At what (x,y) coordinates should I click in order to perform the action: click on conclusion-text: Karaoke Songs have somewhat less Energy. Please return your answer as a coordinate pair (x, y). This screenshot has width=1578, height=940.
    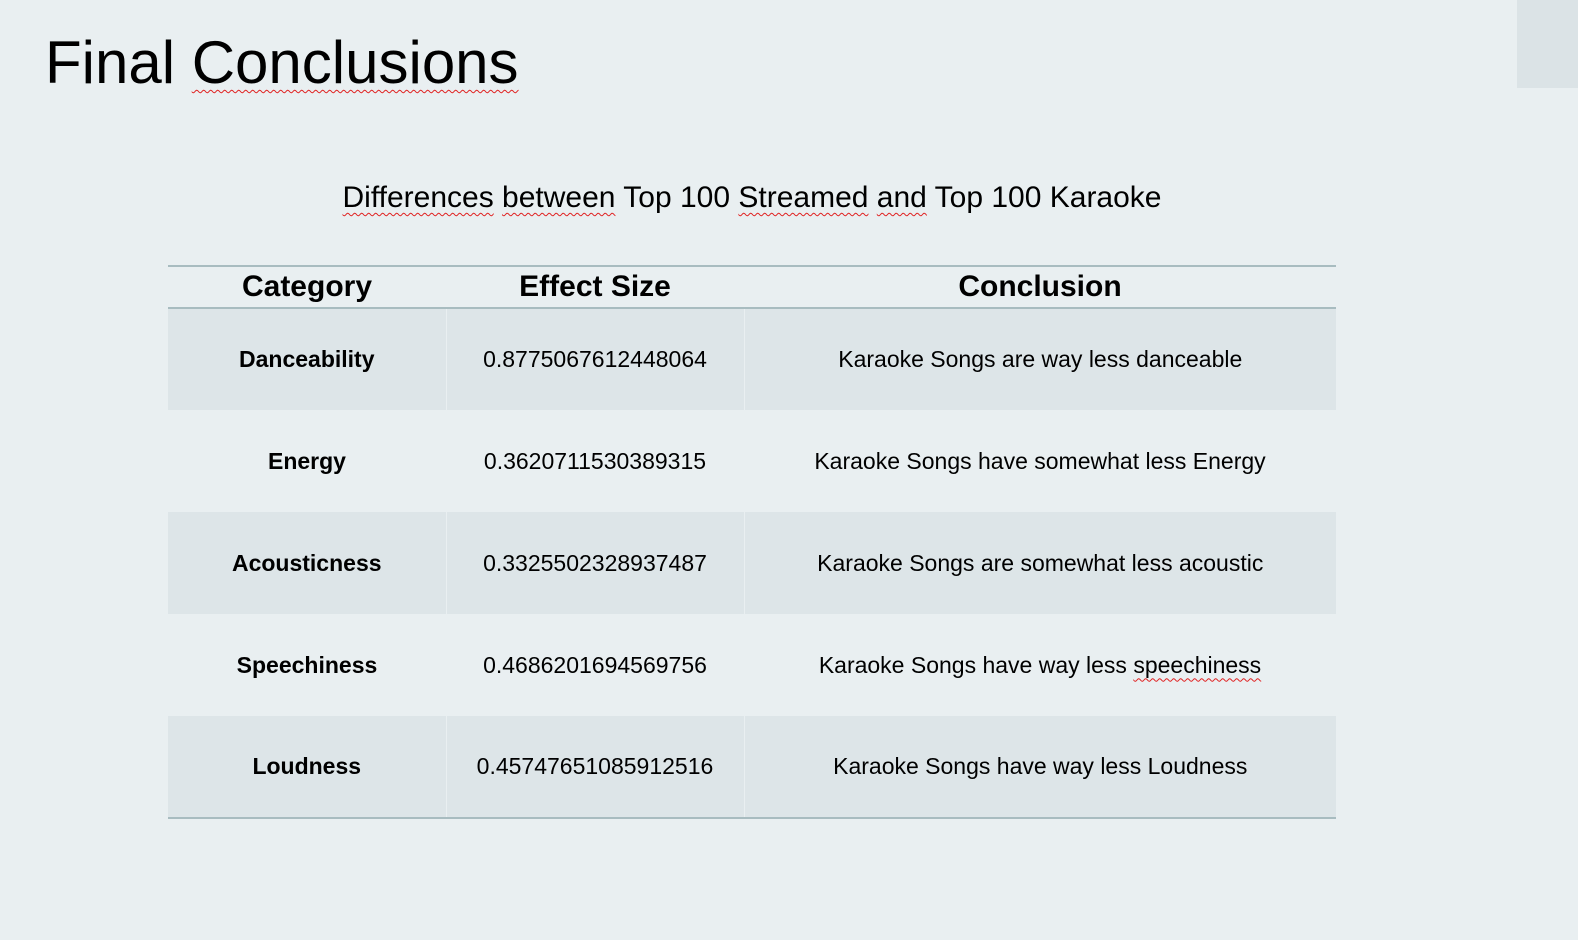
    Looking at the image, I should click on (1040, 460).